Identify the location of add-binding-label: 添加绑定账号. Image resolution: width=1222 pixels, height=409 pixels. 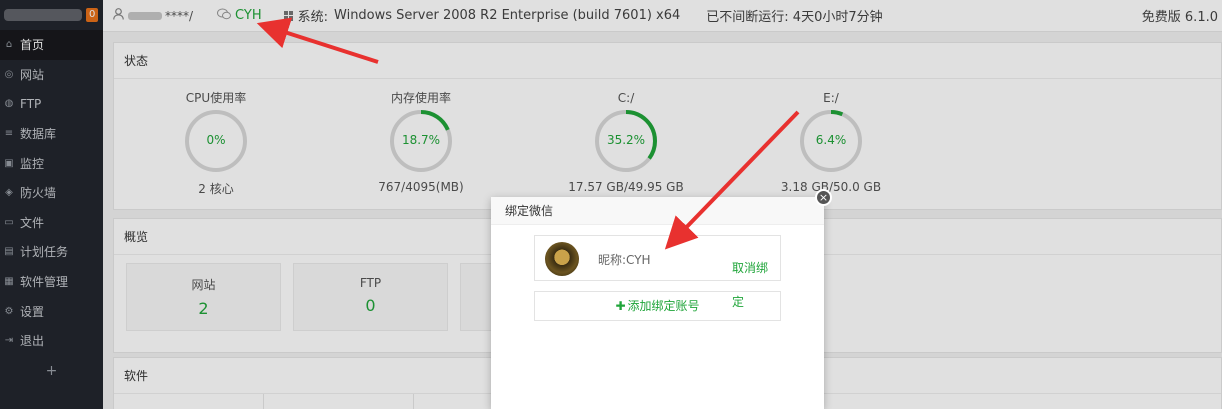
(663, 306).